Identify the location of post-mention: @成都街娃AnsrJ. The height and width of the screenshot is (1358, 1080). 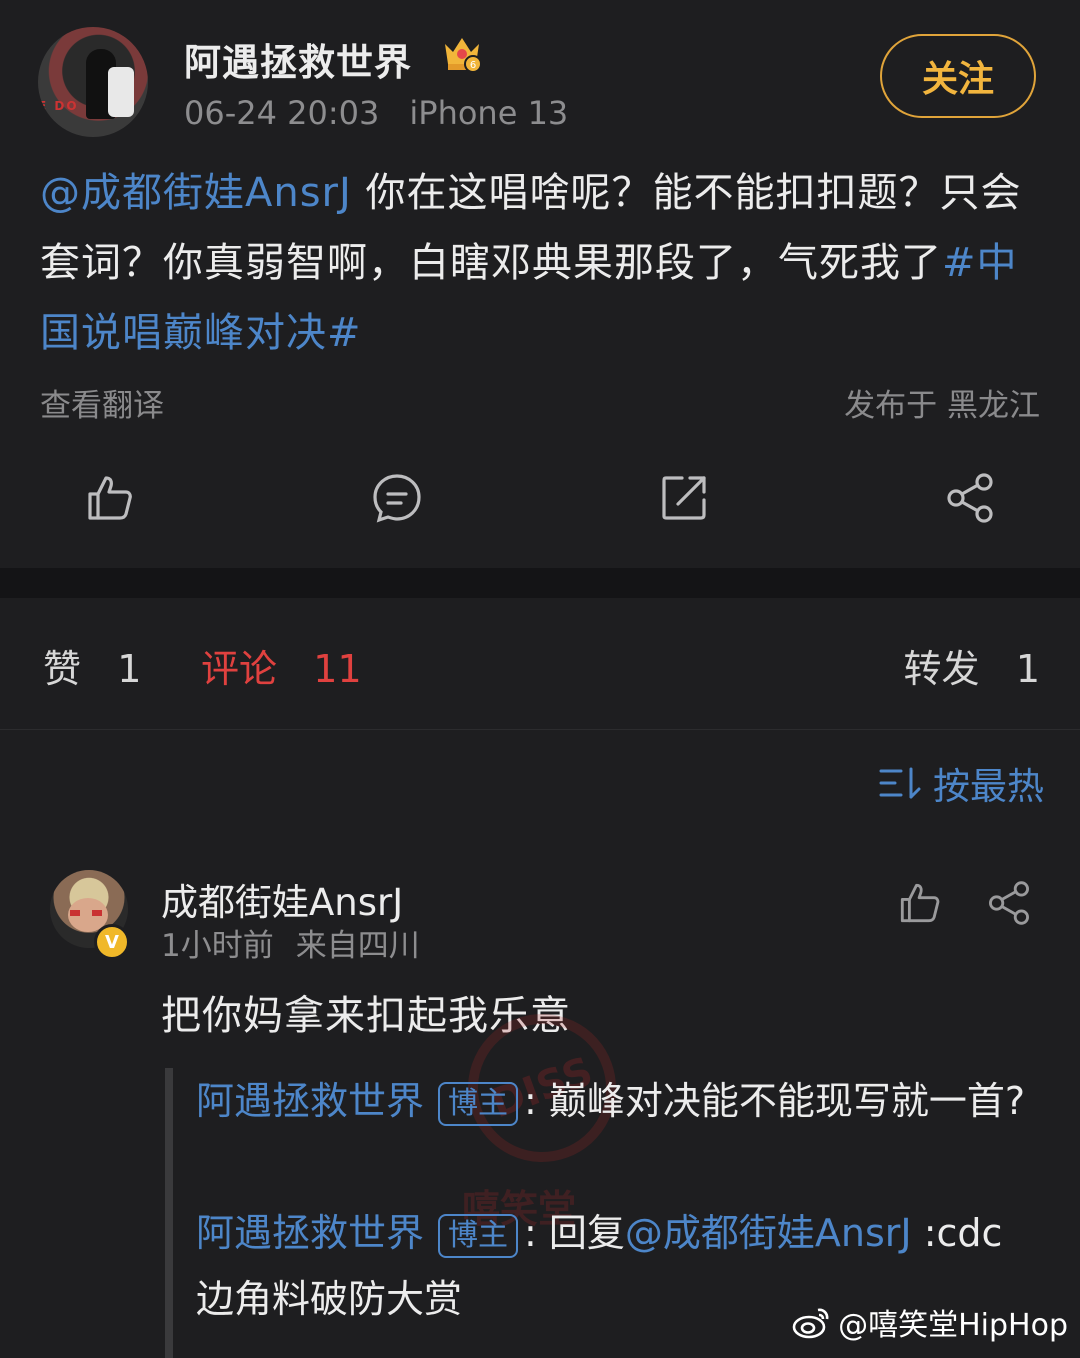
(196, 193).